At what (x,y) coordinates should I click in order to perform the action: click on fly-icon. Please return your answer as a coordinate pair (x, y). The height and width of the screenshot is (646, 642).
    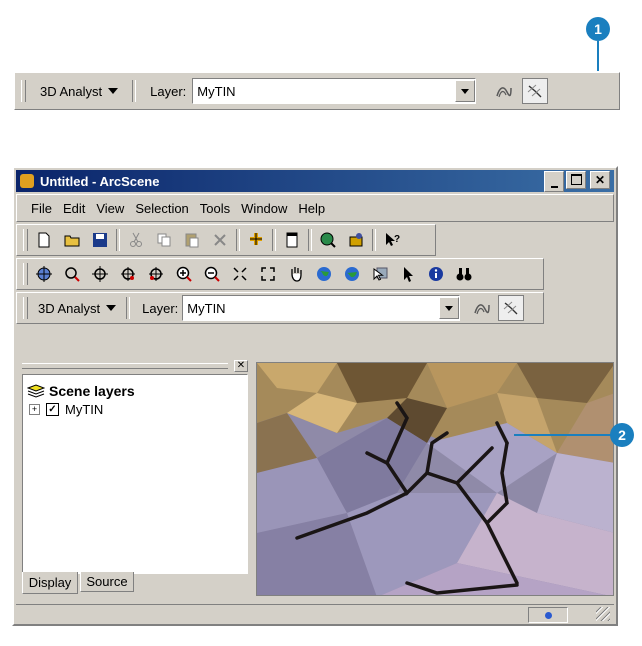
    Looking at the image, I should click on (72, 274).